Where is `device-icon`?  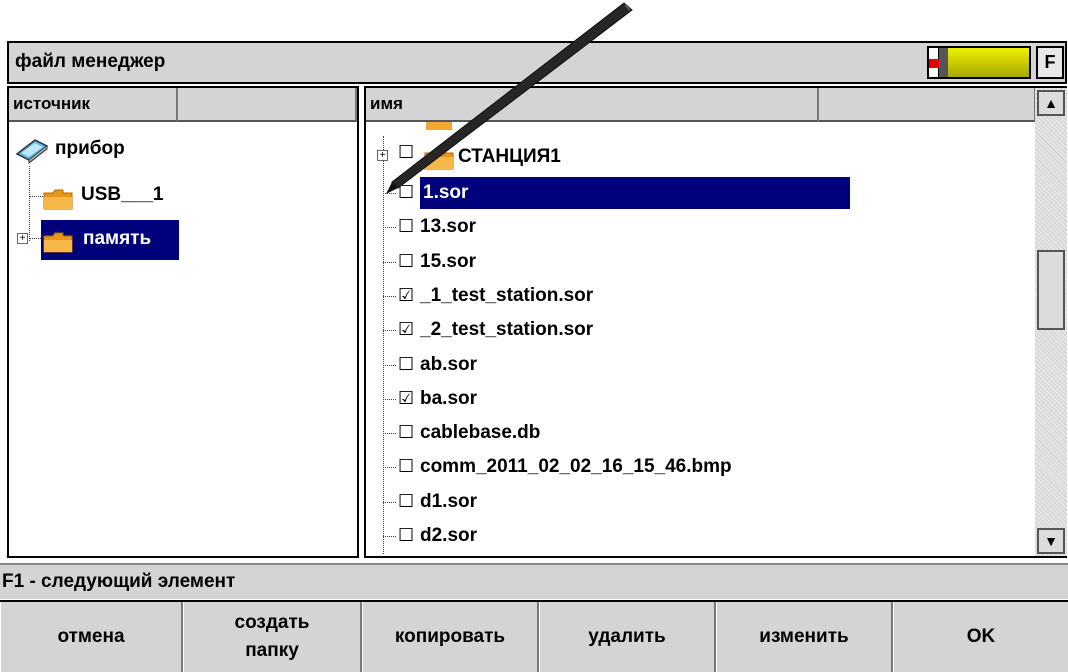
device-icon is located at coordinates (32, 151).